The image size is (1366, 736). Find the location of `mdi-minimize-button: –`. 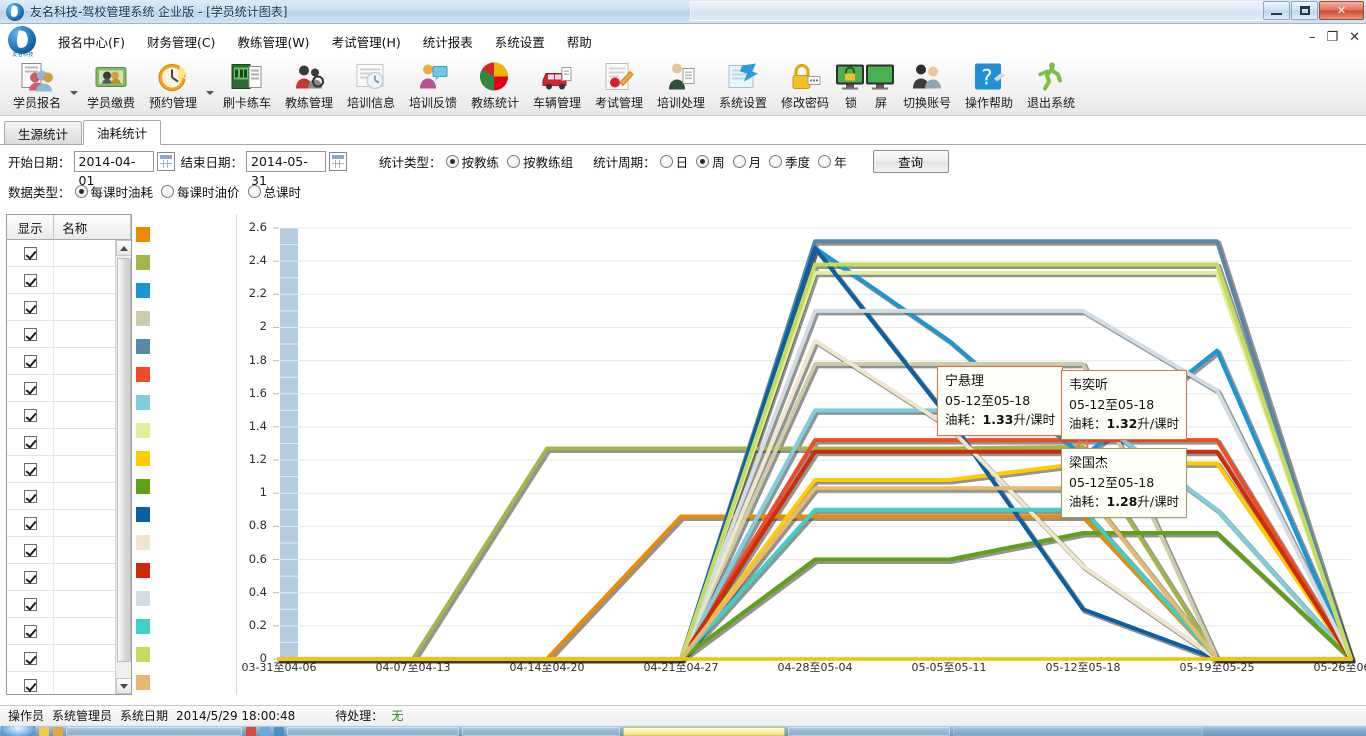

mdi-minimize-button: – is located at coordinates (1312, 37).